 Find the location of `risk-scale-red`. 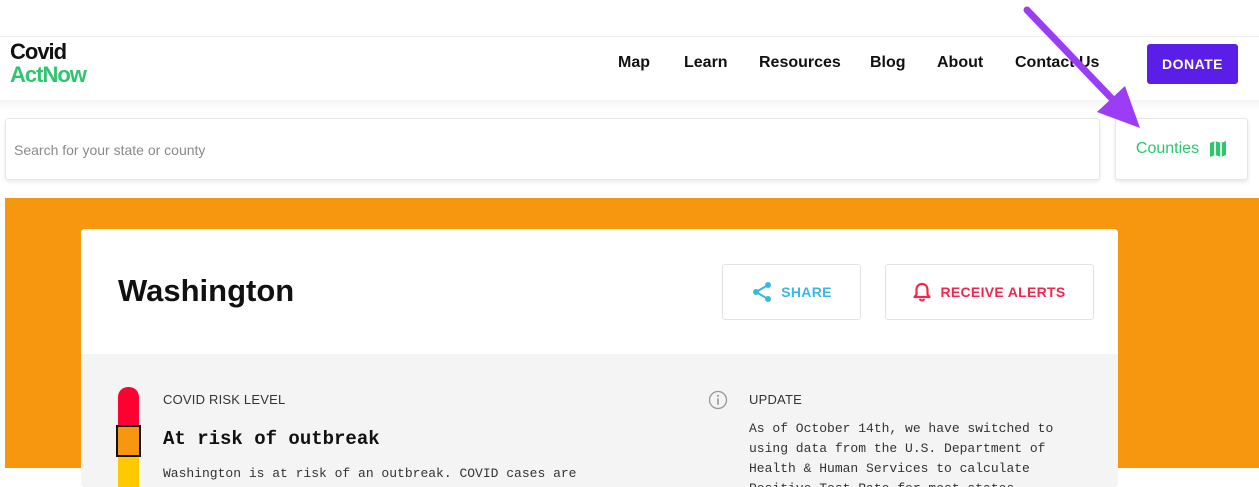

risk-scale-red is located at coordinates (128, 407).